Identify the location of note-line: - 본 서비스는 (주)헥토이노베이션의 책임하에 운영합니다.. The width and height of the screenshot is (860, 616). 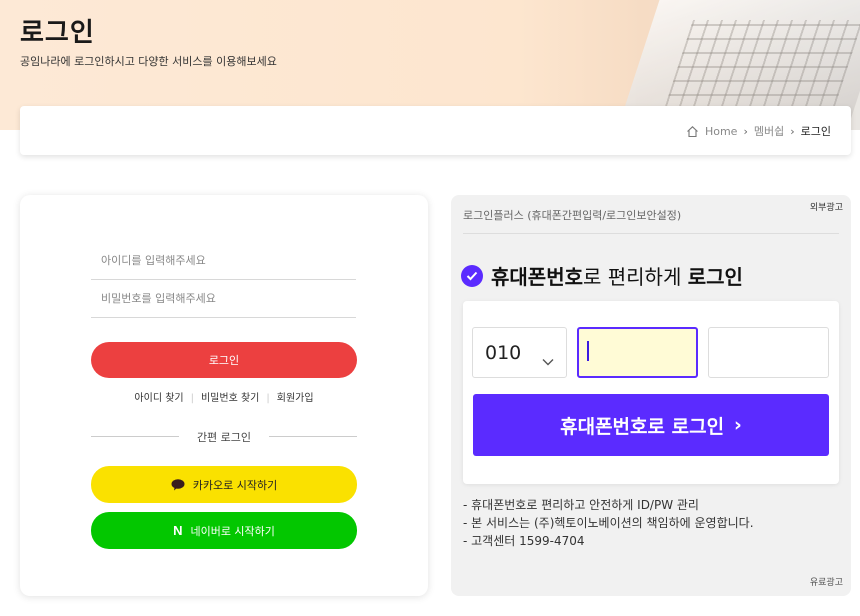
(608, 523).